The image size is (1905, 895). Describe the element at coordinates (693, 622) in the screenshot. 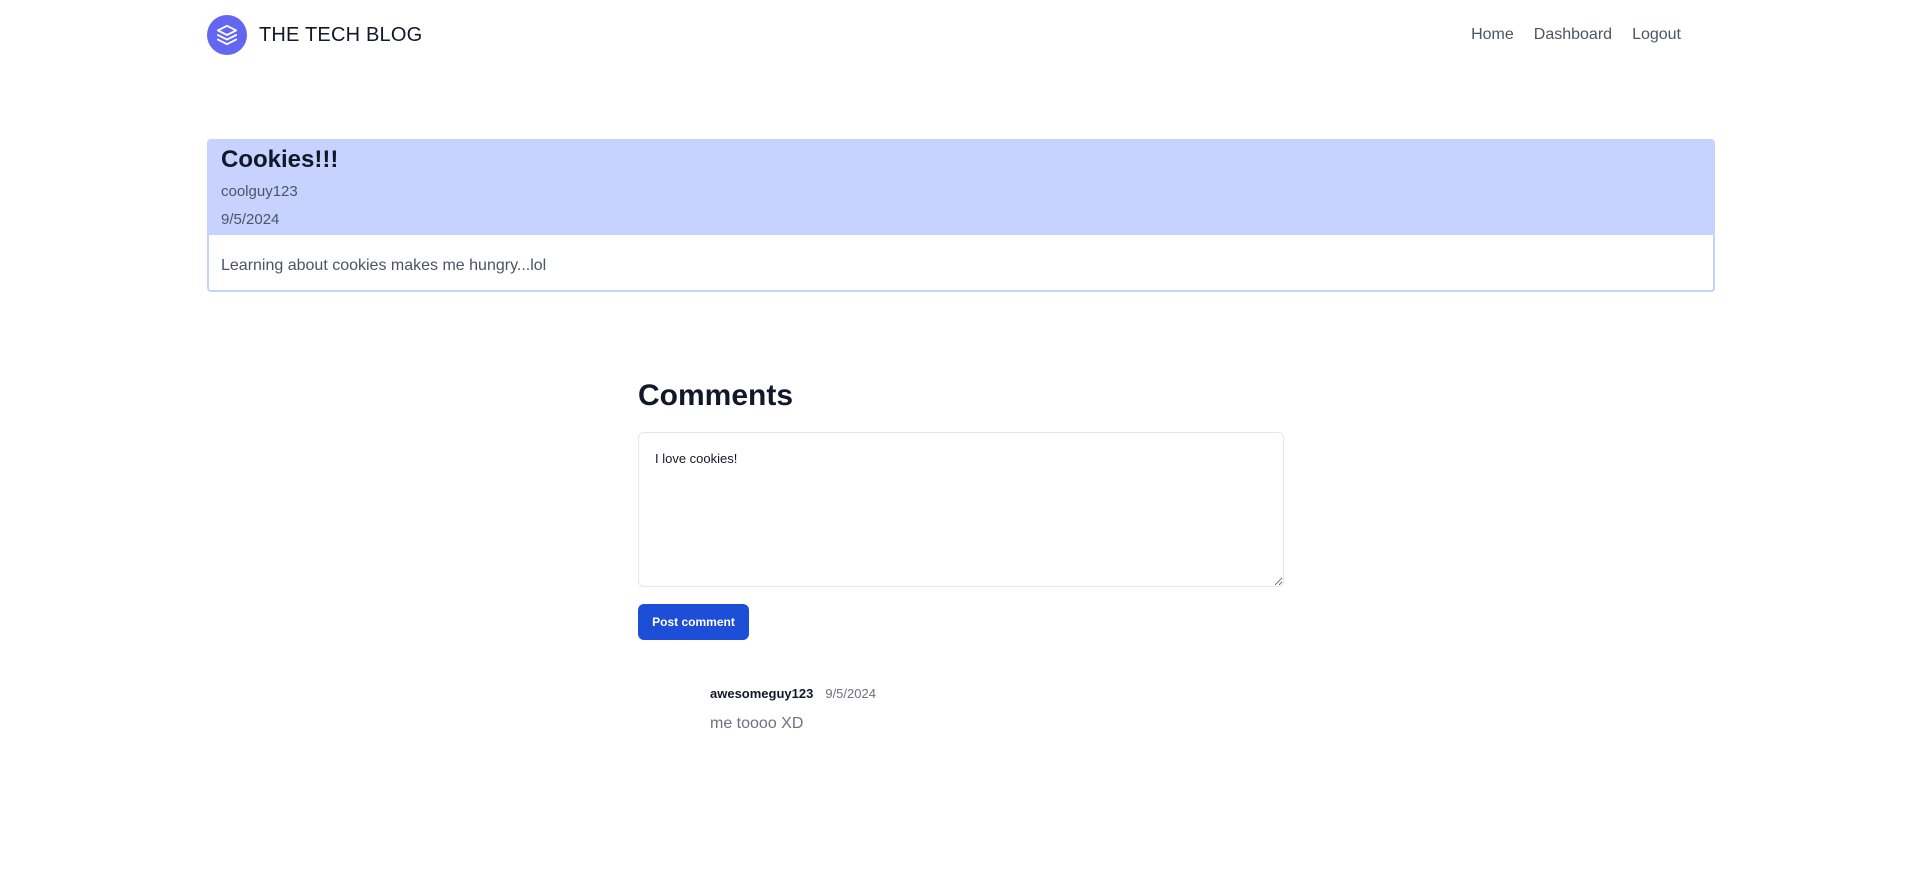

I see `post-comment-button: Post comment` at that location.